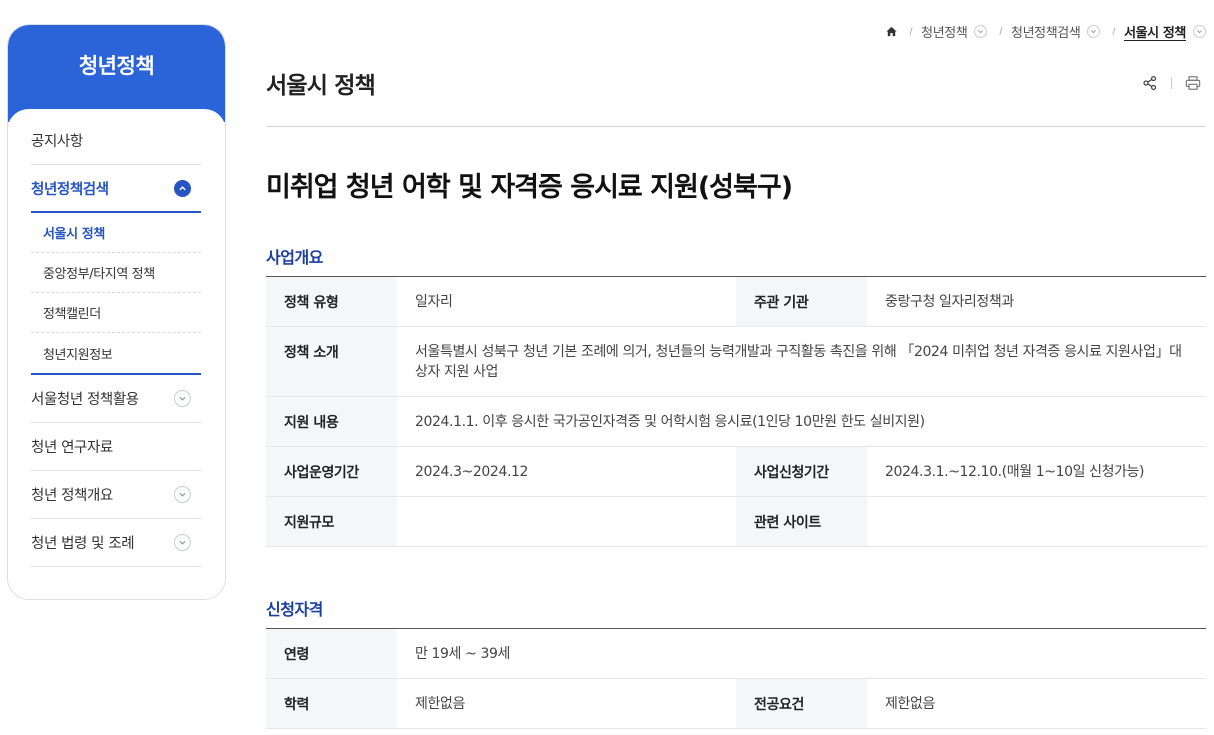 The image size is (1214, 735). What do you see at coordinates (321, 86) in the screenshot?
I see `page-title: 서울시 정책` at bounding box center [321, 86].